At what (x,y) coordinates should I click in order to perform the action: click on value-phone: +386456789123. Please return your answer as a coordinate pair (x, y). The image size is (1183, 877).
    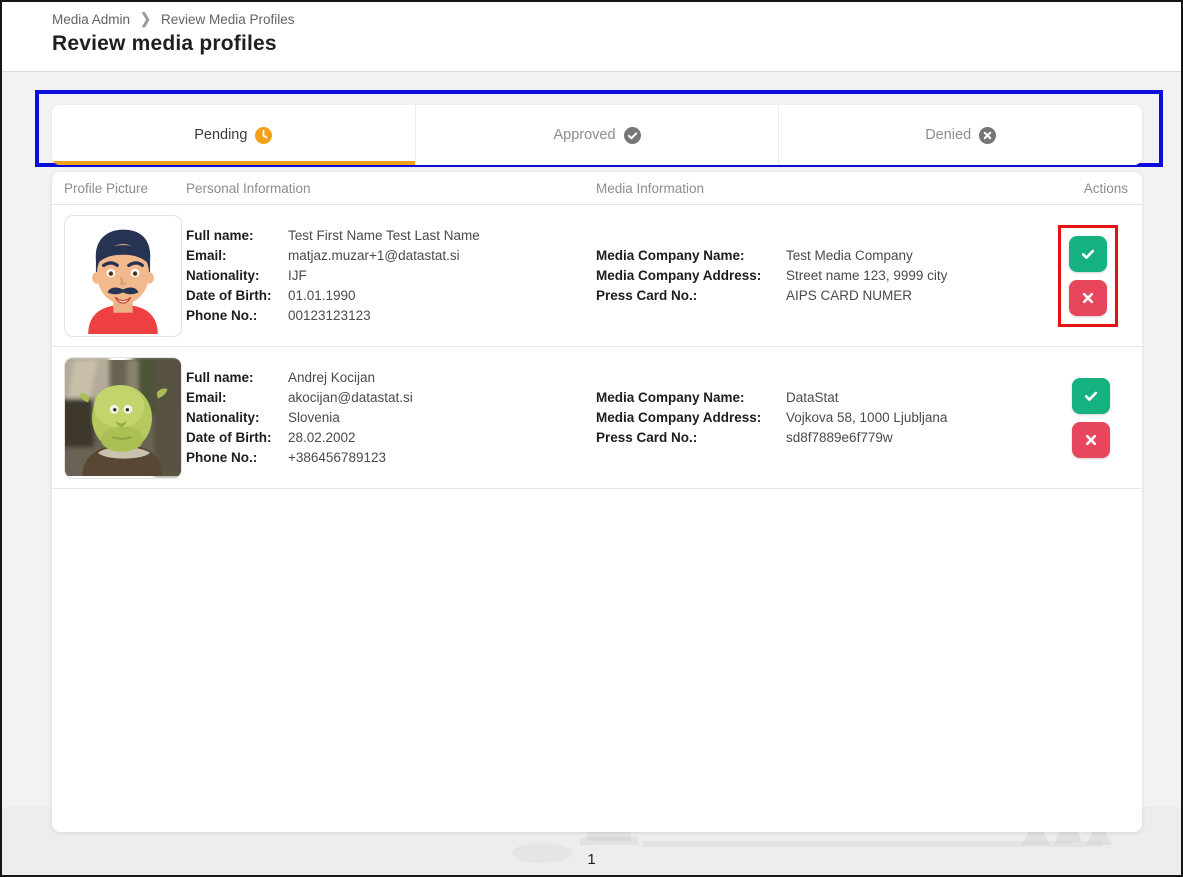
    Looking at the image, I should click on (337, 457).